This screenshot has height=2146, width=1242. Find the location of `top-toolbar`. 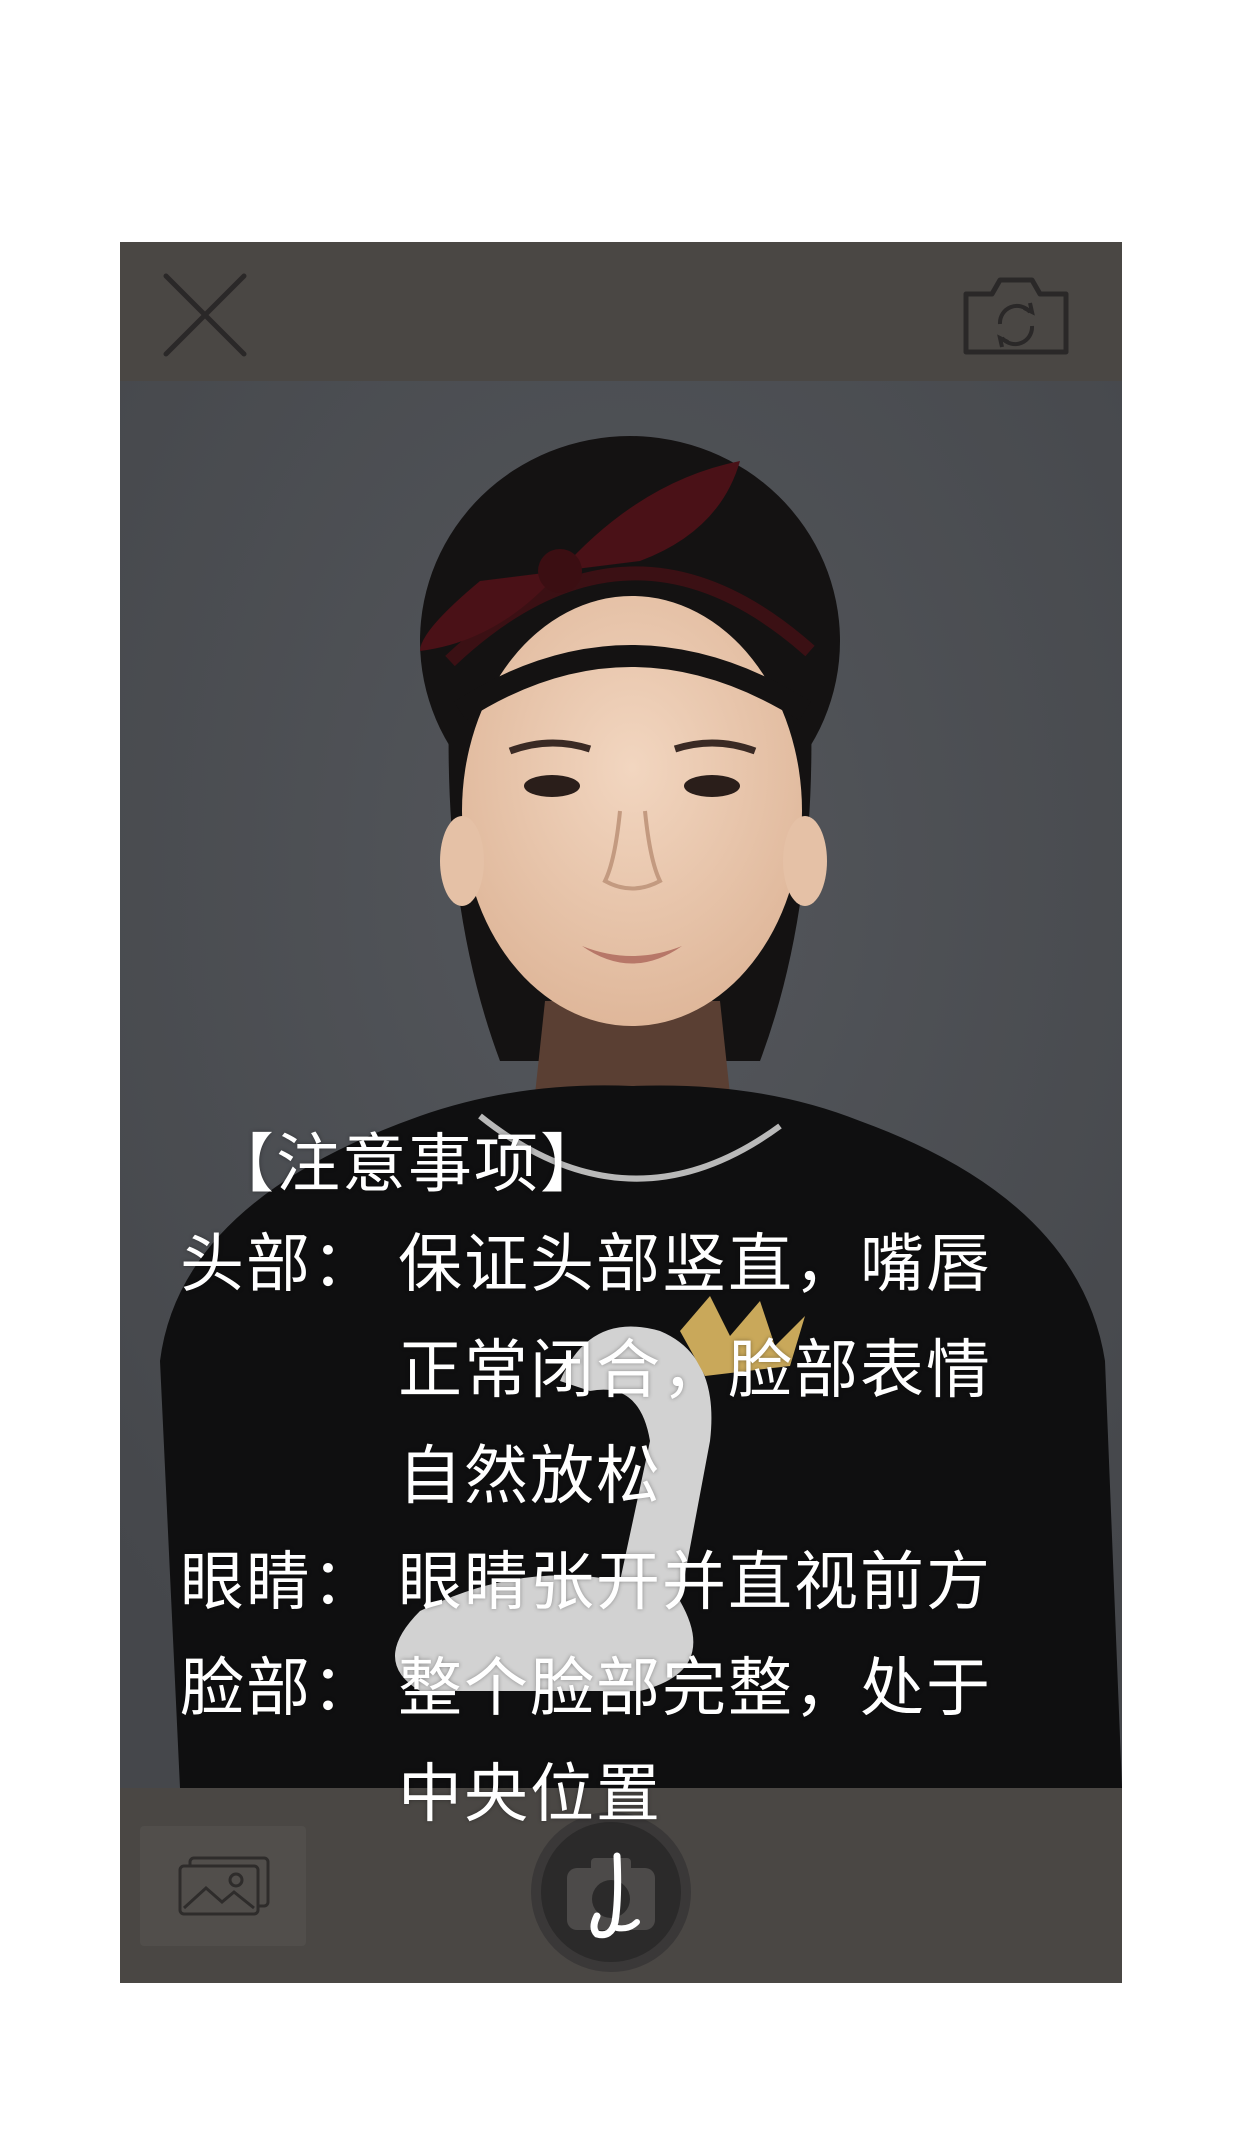

top-toolbar is located at coordinates (621, 311).